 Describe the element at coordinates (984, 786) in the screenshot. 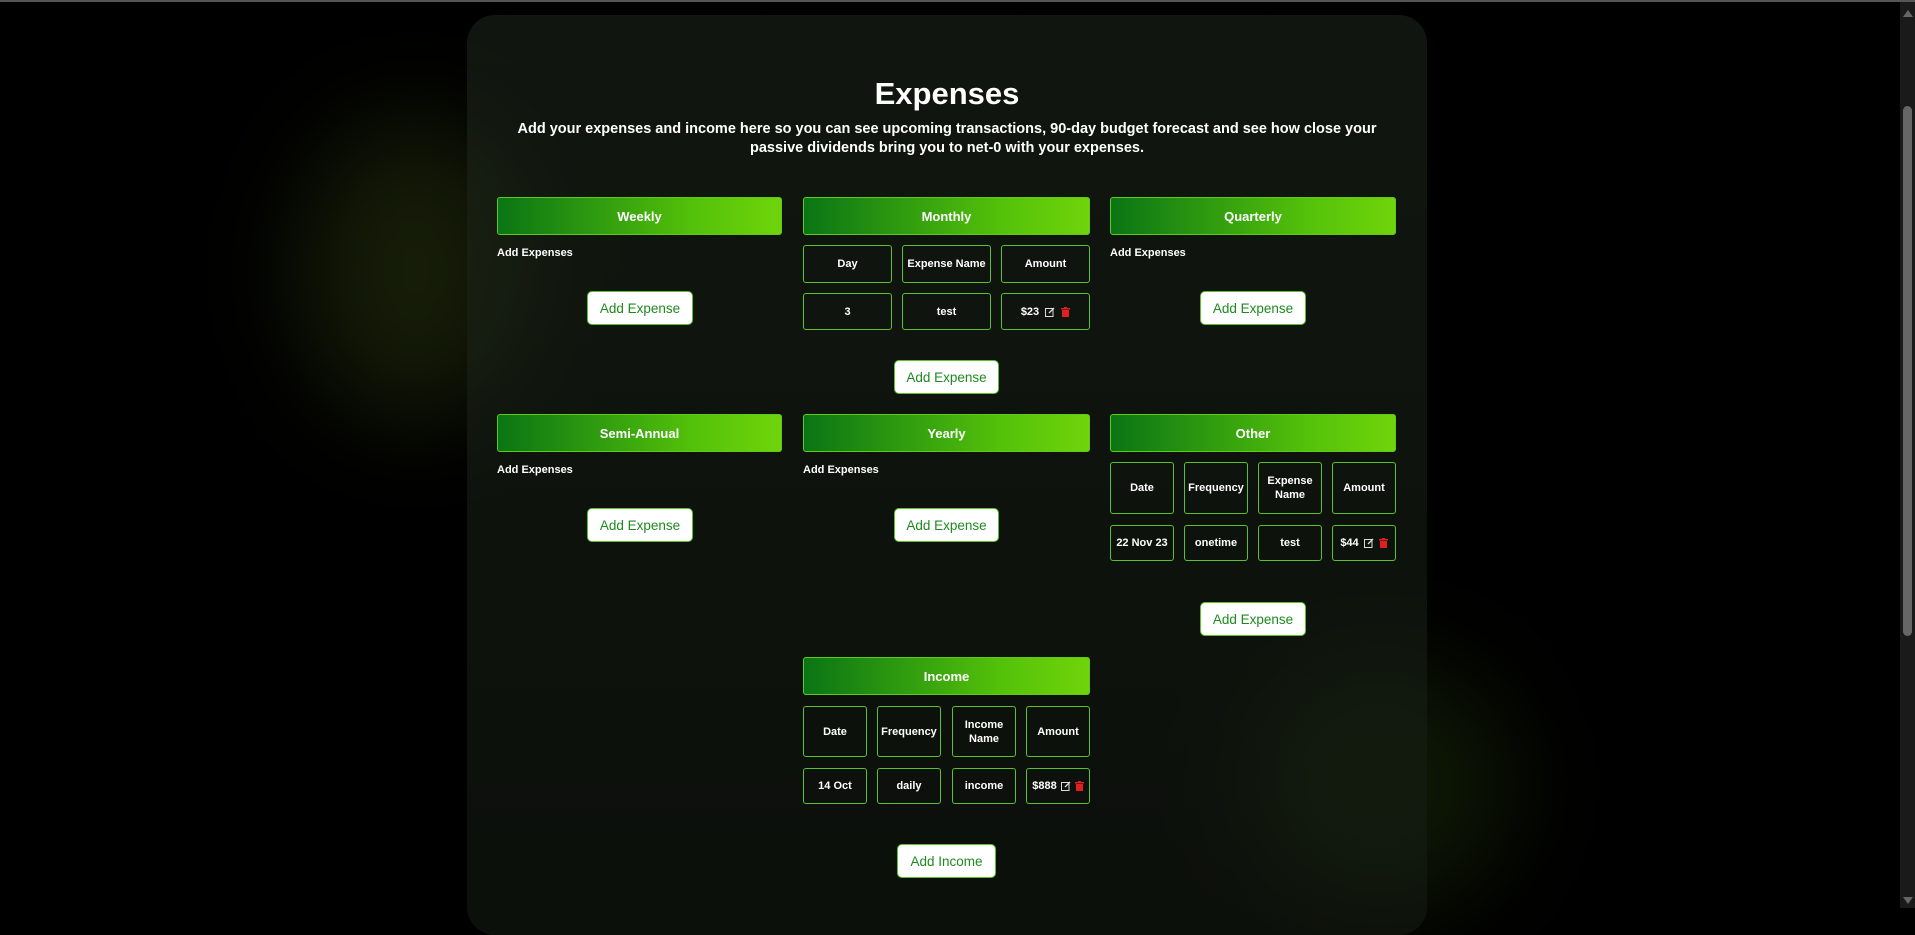

I see `table-cell-income-name: income` at that location.